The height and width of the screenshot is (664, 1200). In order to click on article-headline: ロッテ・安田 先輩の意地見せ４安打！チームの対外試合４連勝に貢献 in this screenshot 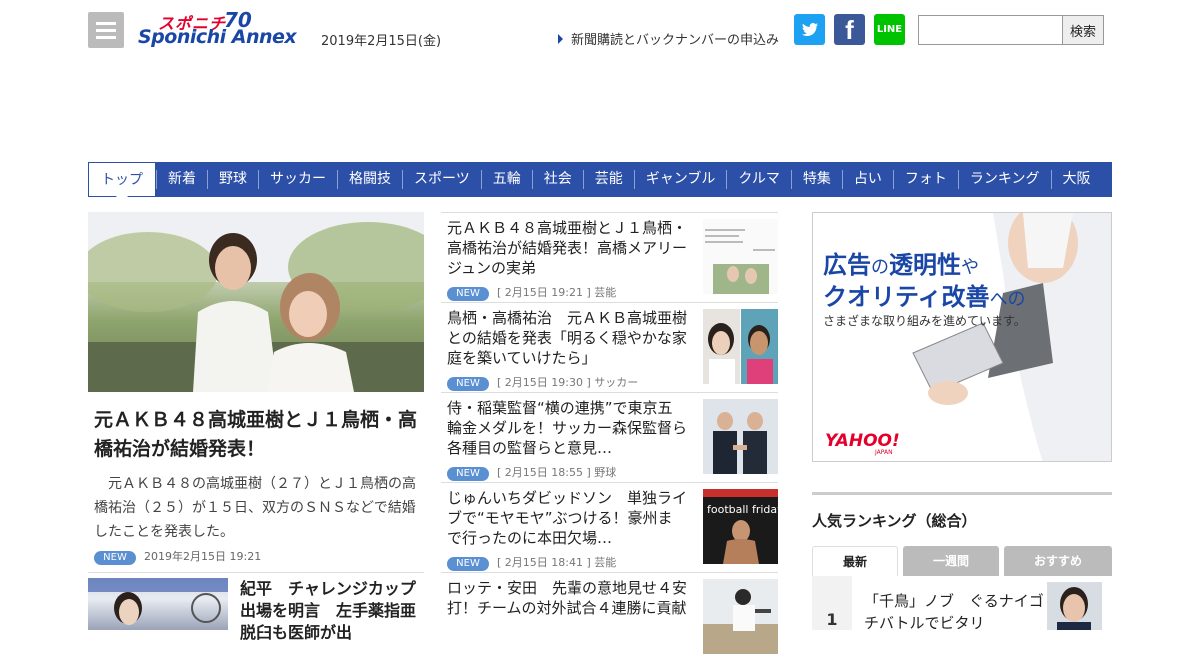, I will do `click(567, 598)`.